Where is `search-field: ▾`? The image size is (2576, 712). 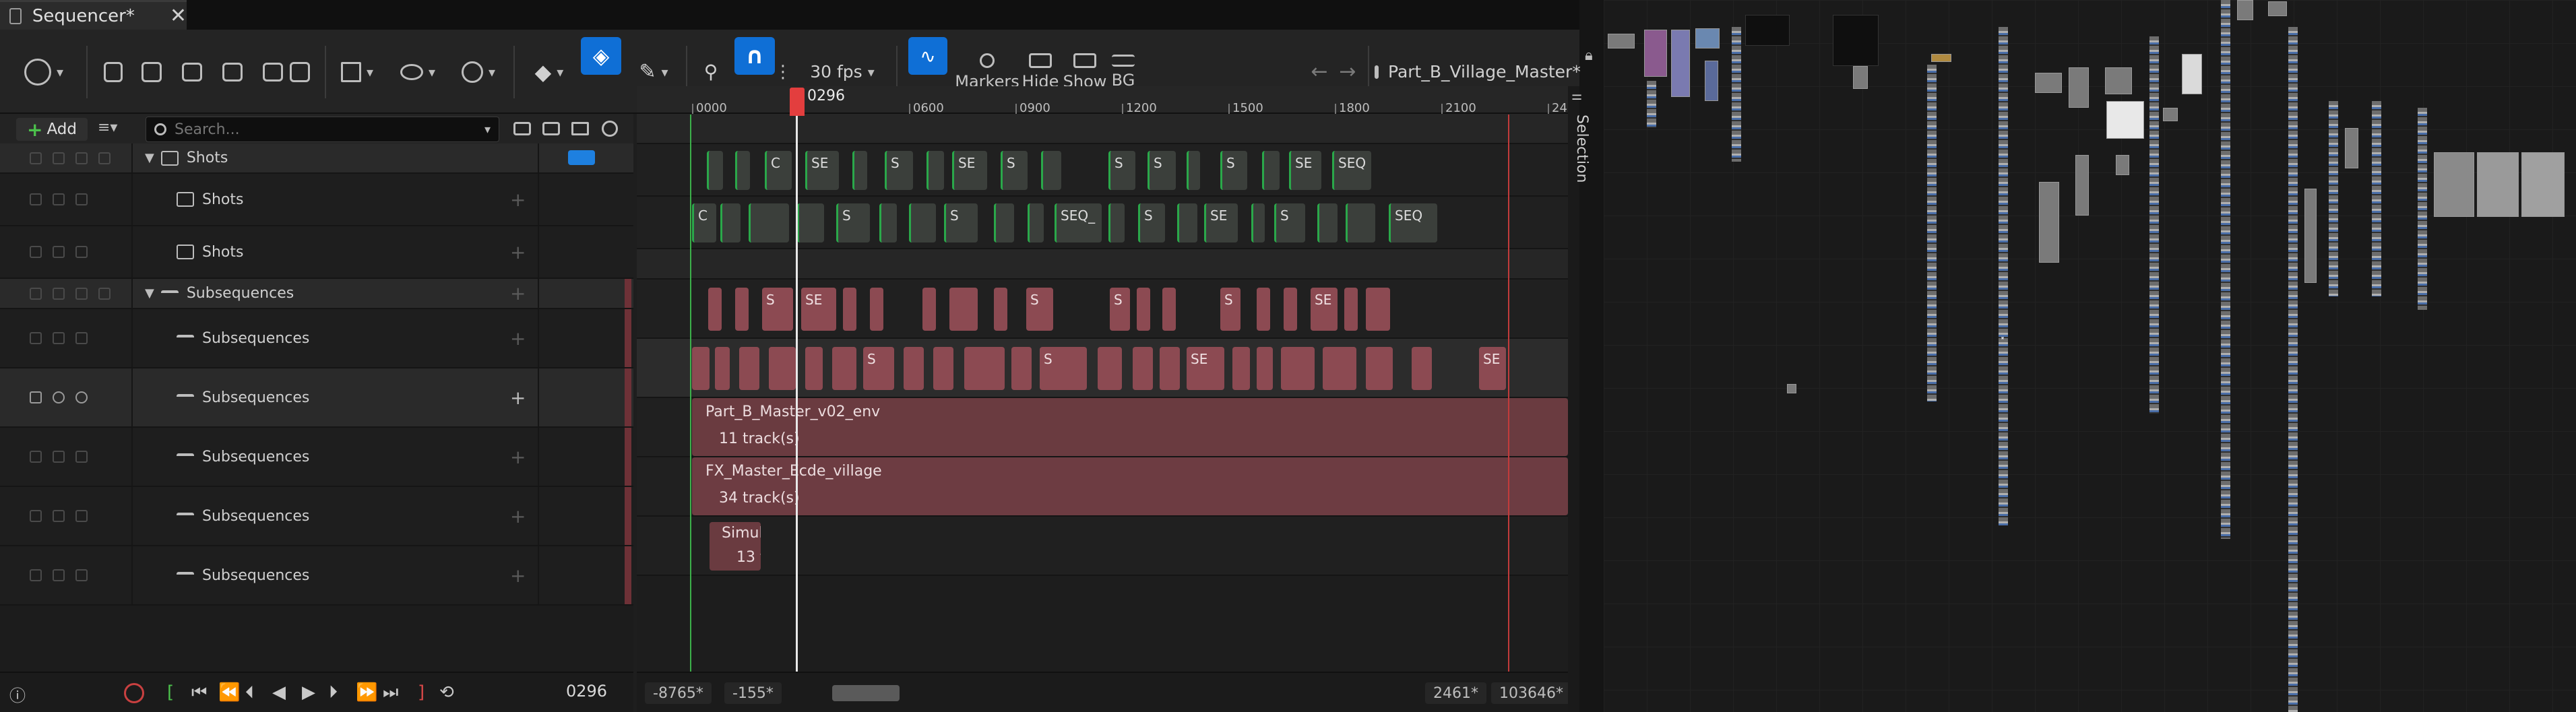
search-field: ▾ is located at coordinates (322, 129).